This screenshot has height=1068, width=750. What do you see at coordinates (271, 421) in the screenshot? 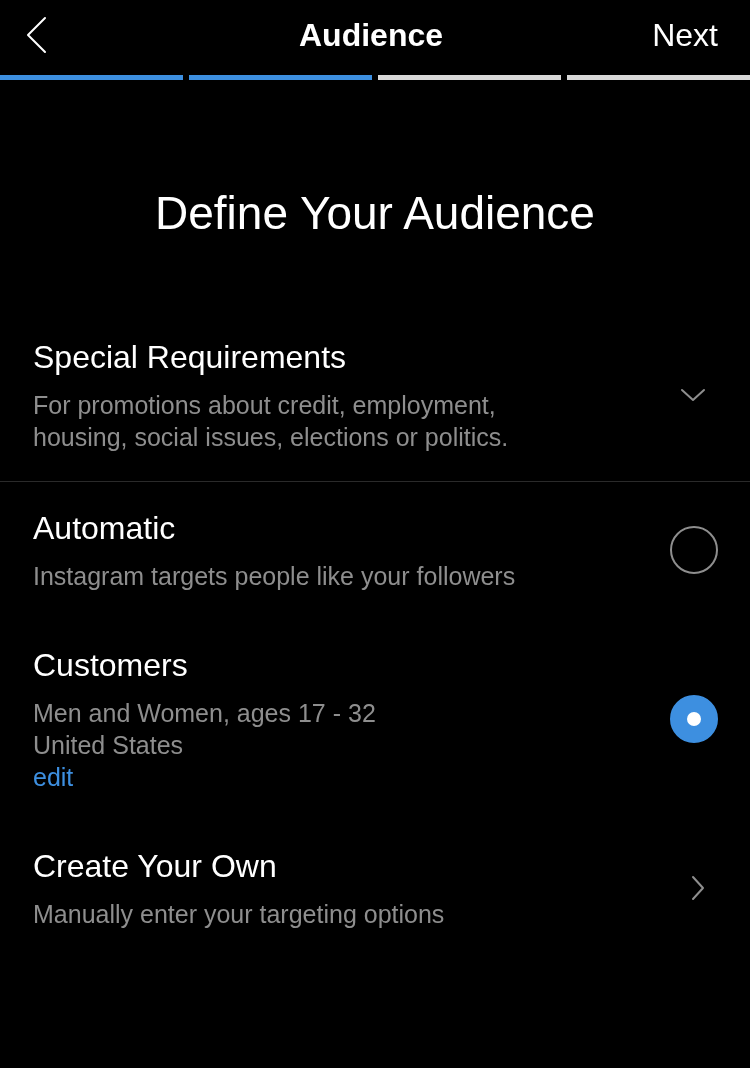
I see `option-description: For promotions about credit, employment, housing, social issues, elections or politics.` at bounding box center [271, 421].